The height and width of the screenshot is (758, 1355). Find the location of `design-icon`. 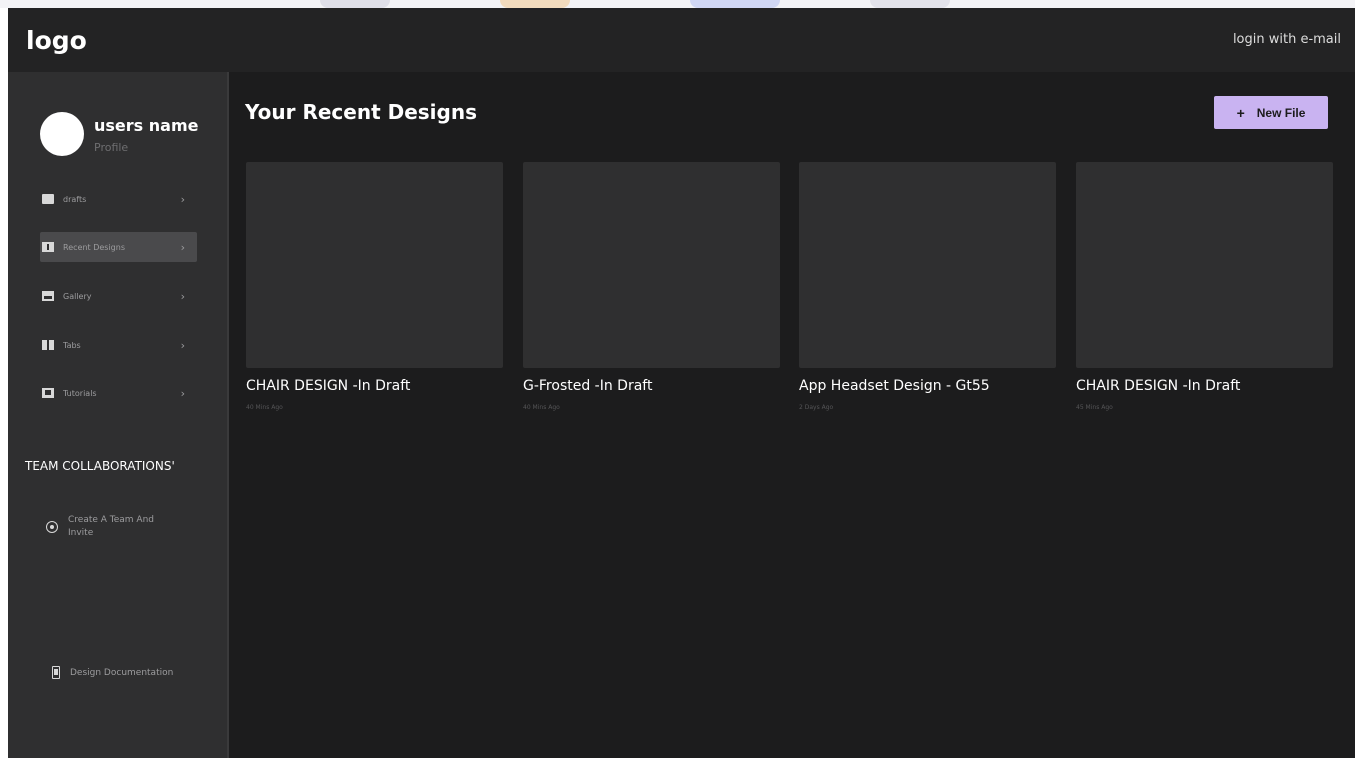

design-icon is located at coordinates (48, 247).